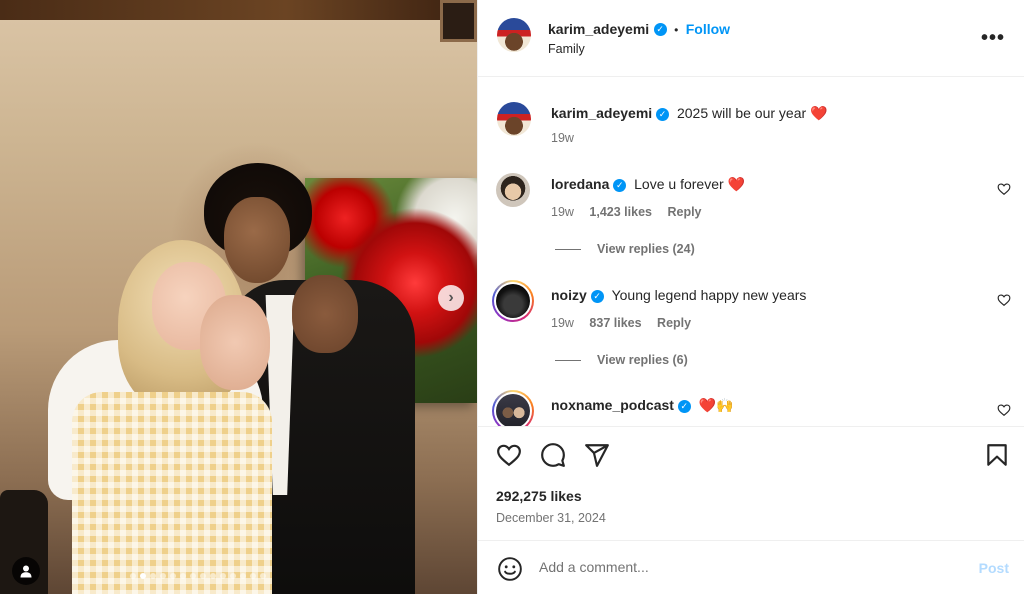 The width and height of the screenshot is (1024, 594). I want to click on caption-avatar, so click(514, 119).